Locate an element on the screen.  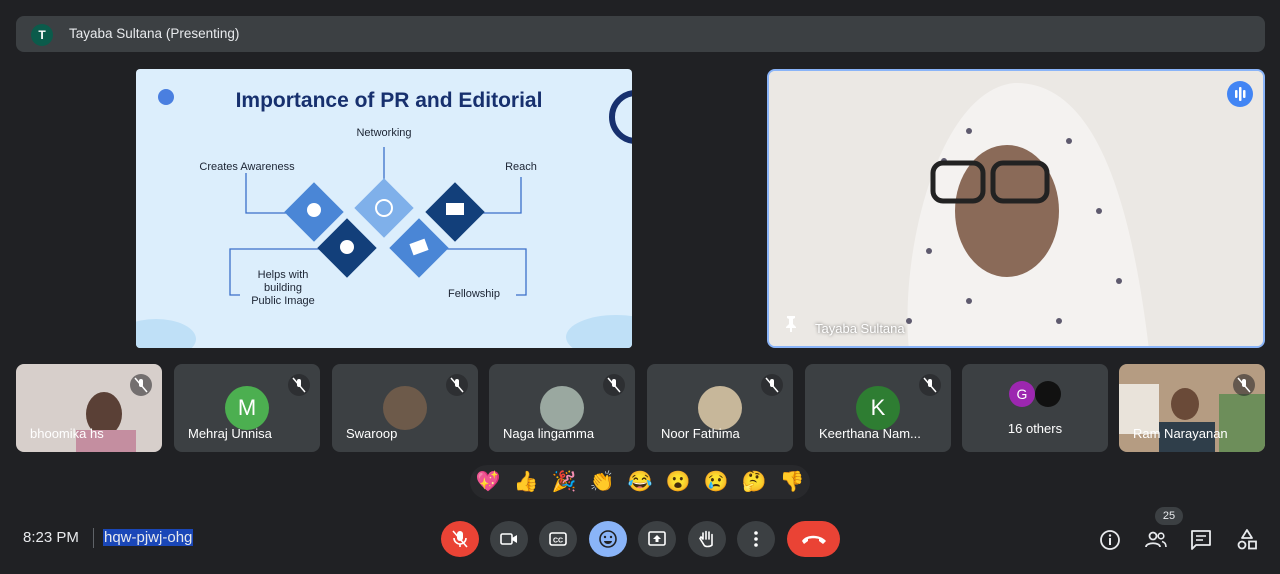
people-icon is located at coordinates (1156, 539).